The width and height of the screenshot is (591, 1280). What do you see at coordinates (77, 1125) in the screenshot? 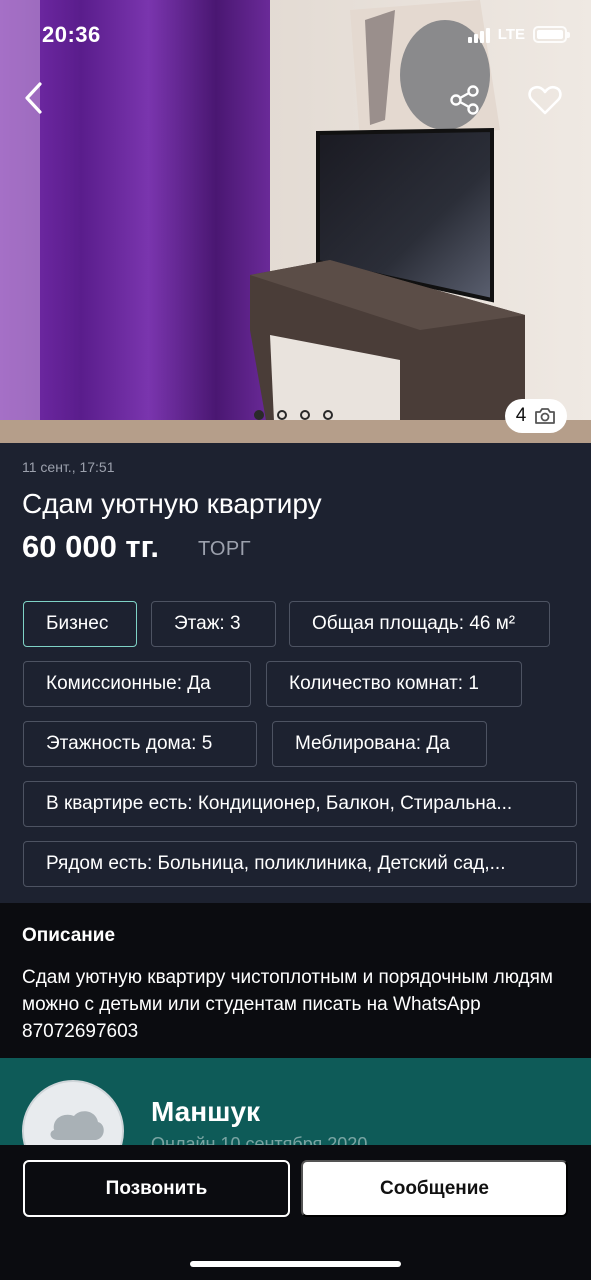
I see `avatar-placeholder-icon` at bounding box center [77, 1125].